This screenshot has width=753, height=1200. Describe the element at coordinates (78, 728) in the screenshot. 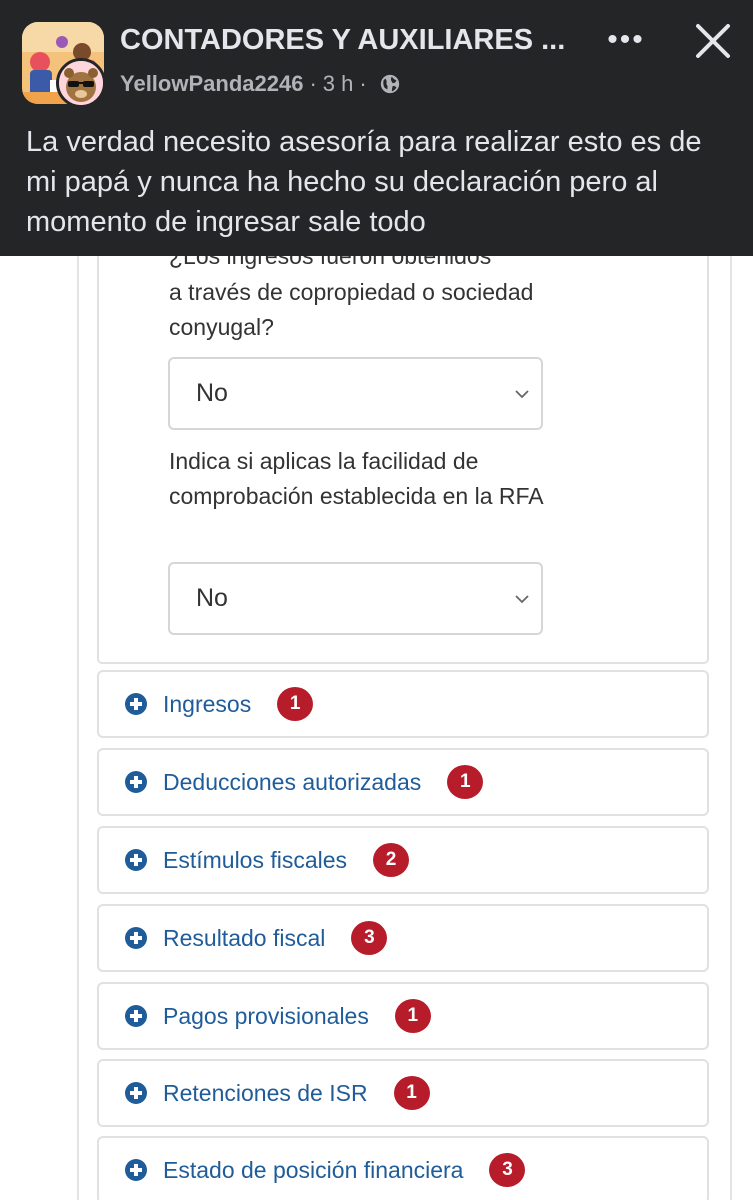

I see `frame-border-left` at that location.